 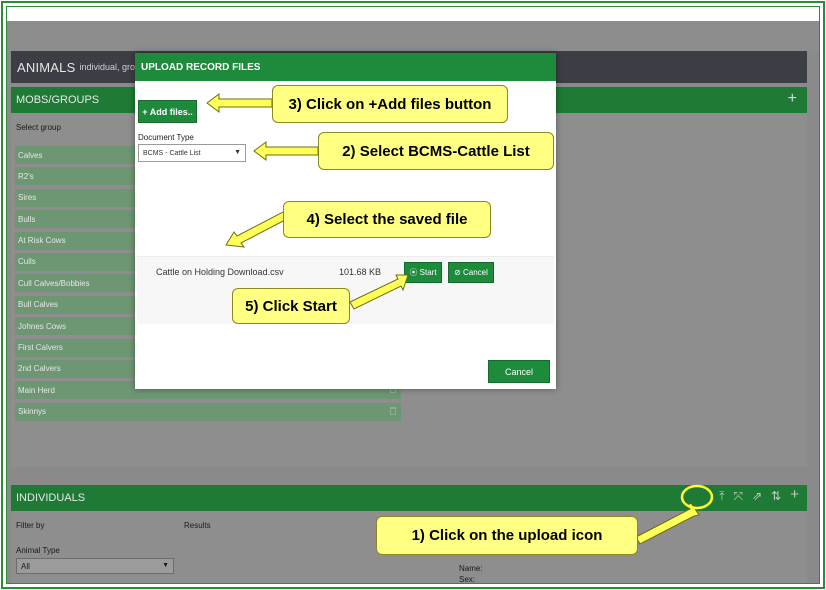 What do you see at coordinates (167, 111) in the screenshot?
I see `add-files-button: + Add files..` at bounding box center [167, 111].